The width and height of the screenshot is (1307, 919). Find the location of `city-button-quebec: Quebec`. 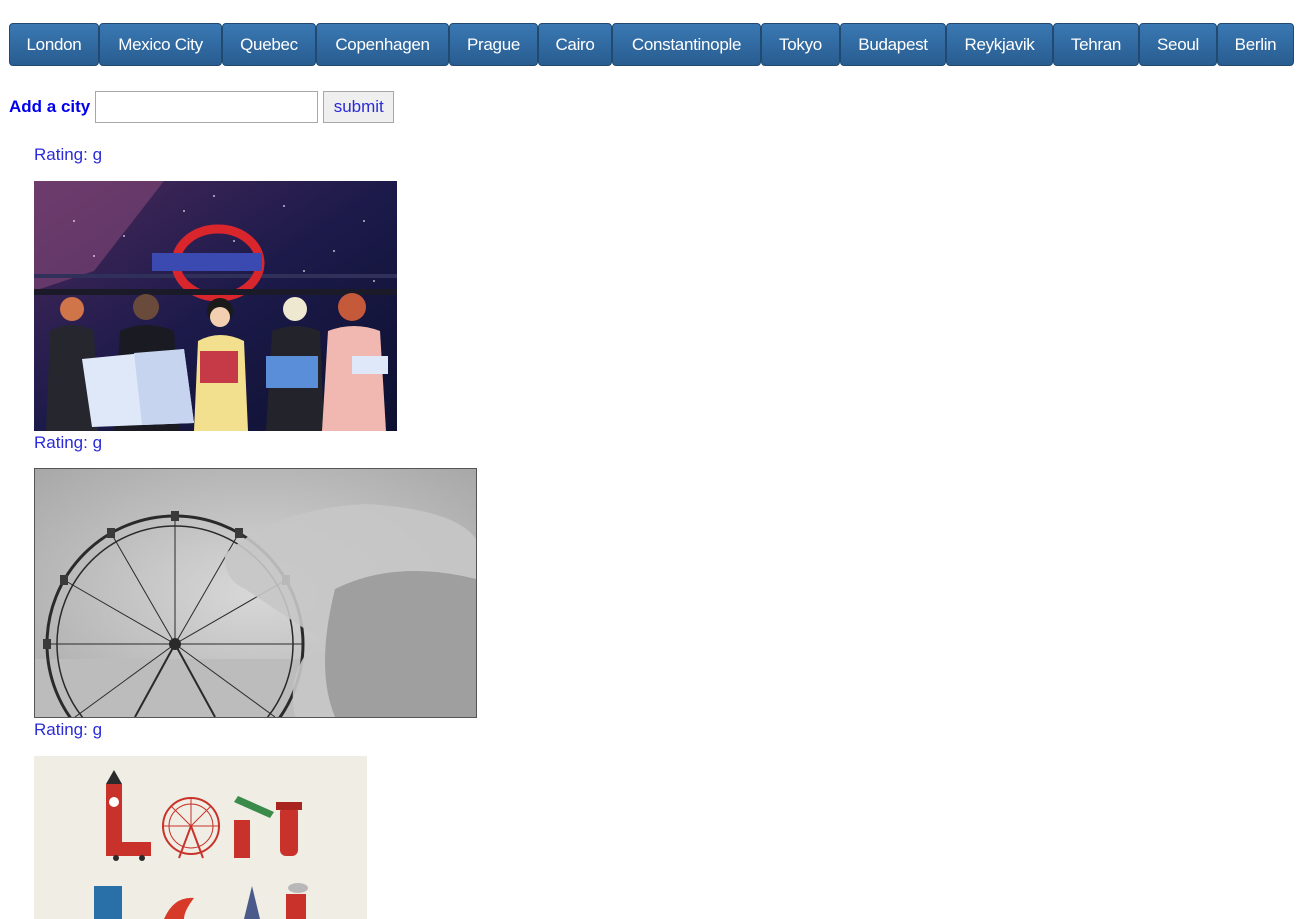

city-button-quebec: Quebec is located at coordinates (269, 44).